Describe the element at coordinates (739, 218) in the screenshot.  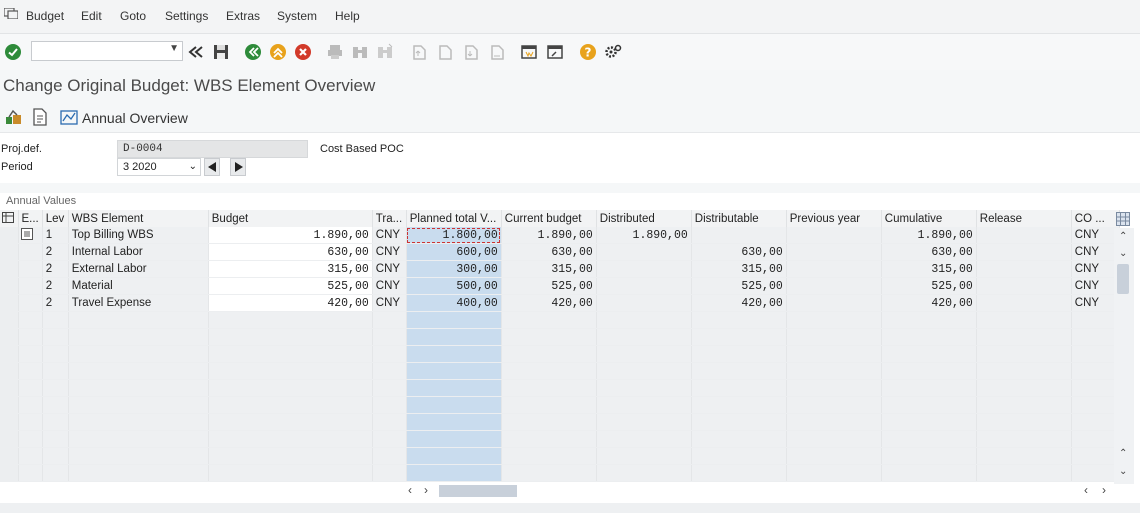
I see `col-header-distributable: Distributable` at that location.